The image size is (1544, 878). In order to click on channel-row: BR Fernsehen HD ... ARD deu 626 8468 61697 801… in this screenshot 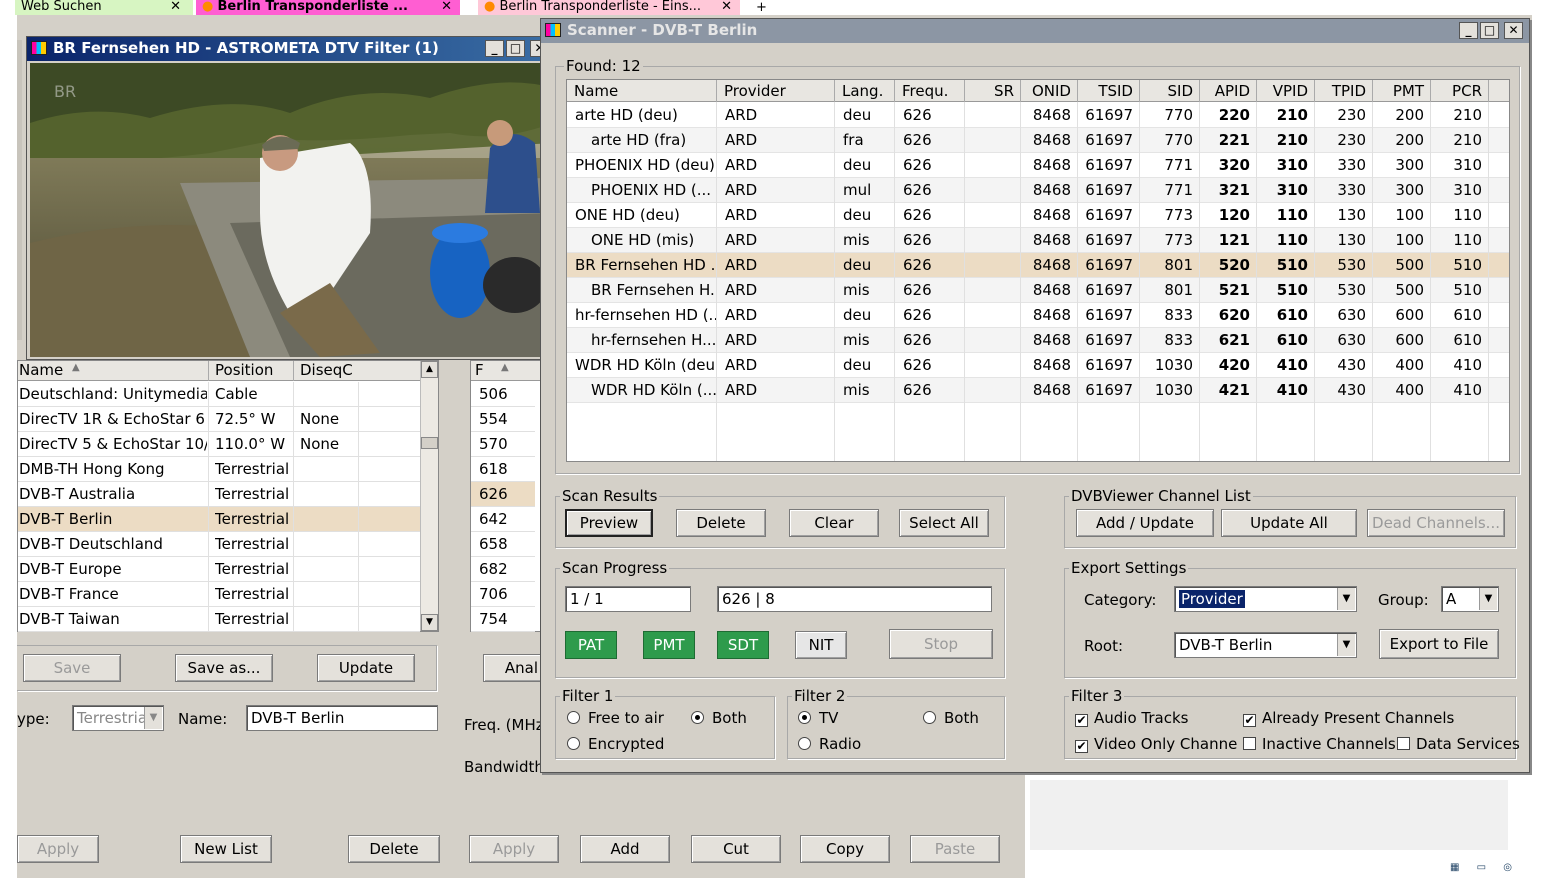, I will do `click(1038, 265)`.